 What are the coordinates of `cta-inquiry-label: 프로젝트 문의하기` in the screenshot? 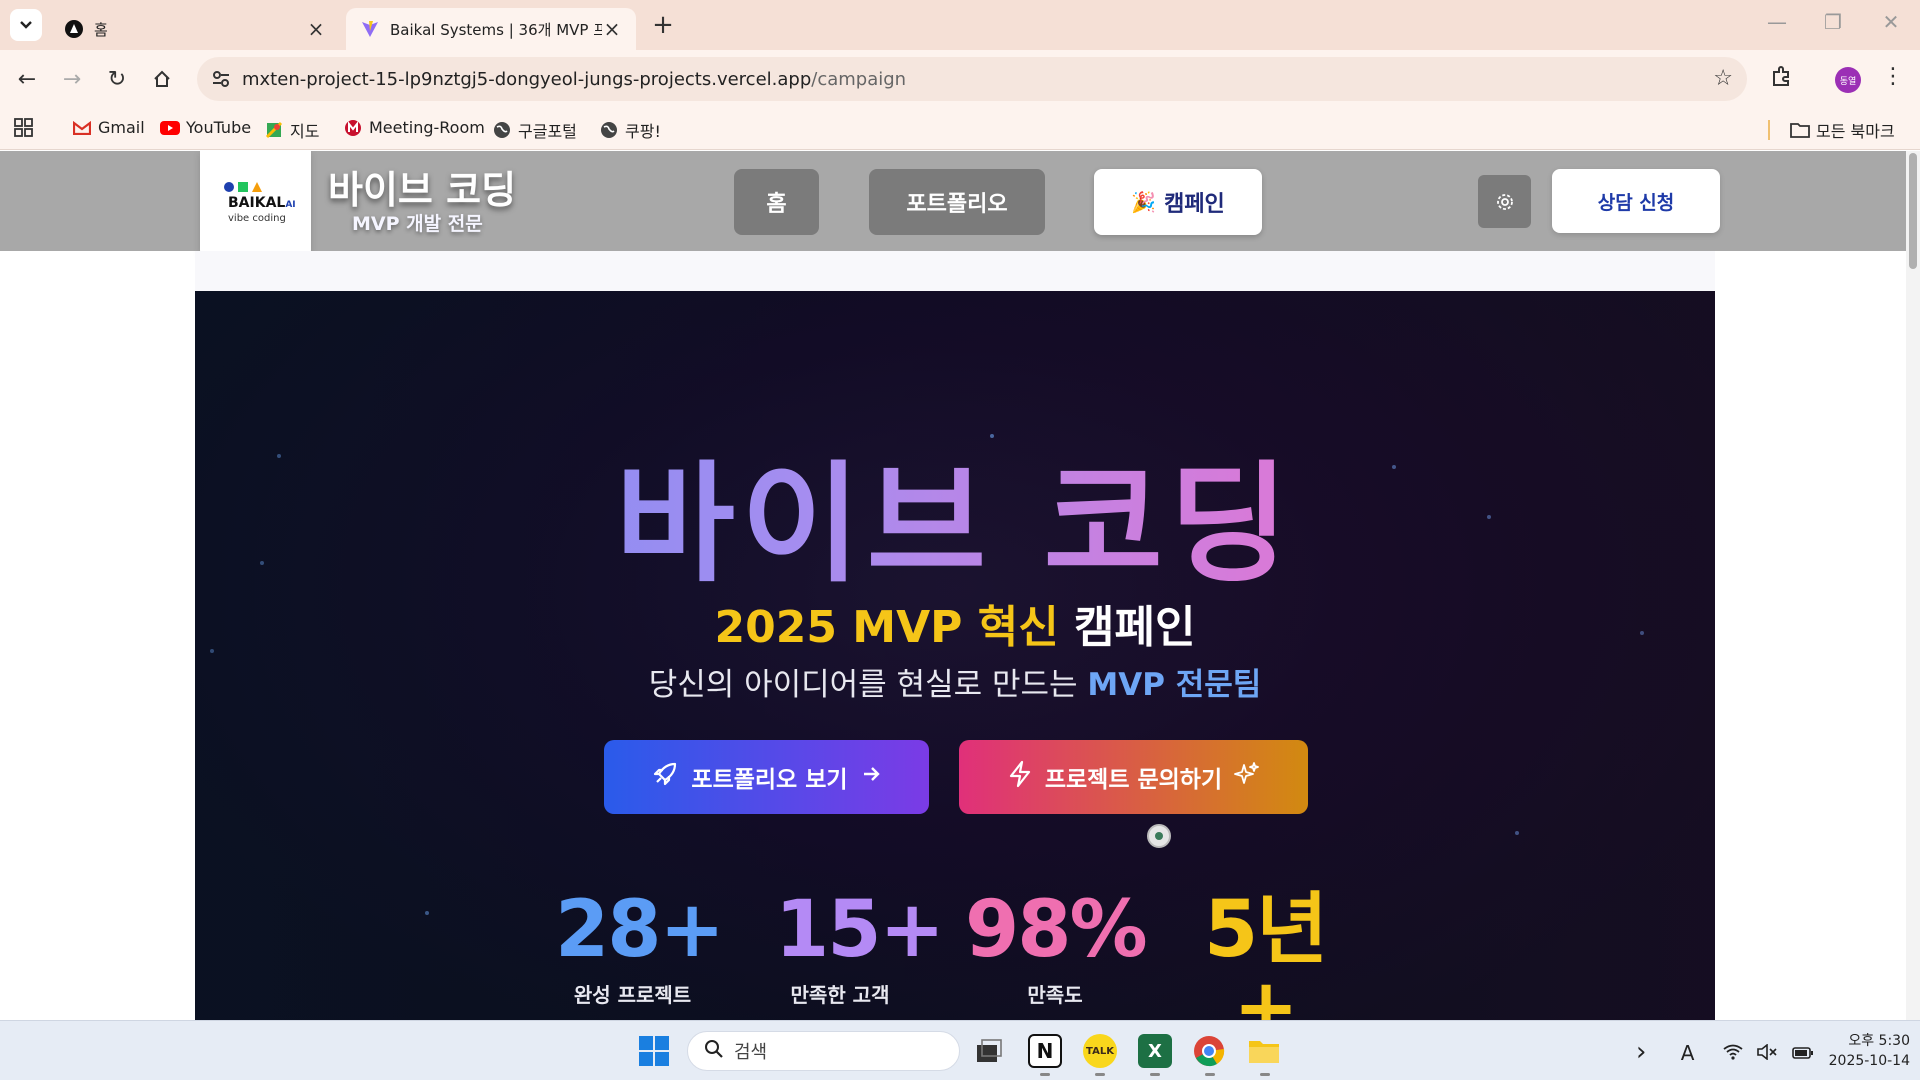 It's located at (1133, 780).